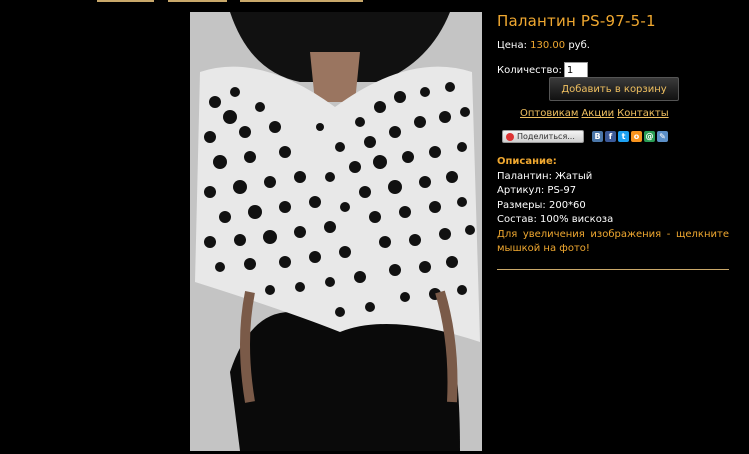  What do you see at coordinates (642, 113) in the screenshot?
I see `link-contacts: Контакты` at bounding box center [642, 113].